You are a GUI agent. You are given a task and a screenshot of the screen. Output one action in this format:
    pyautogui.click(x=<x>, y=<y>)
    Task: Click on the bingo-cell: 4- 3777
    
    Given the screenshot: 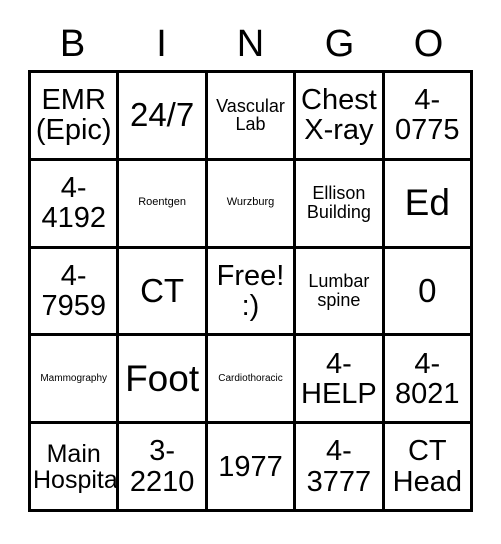 What is the action you would take?
    pyautogui.click(x=340, y=468)
    